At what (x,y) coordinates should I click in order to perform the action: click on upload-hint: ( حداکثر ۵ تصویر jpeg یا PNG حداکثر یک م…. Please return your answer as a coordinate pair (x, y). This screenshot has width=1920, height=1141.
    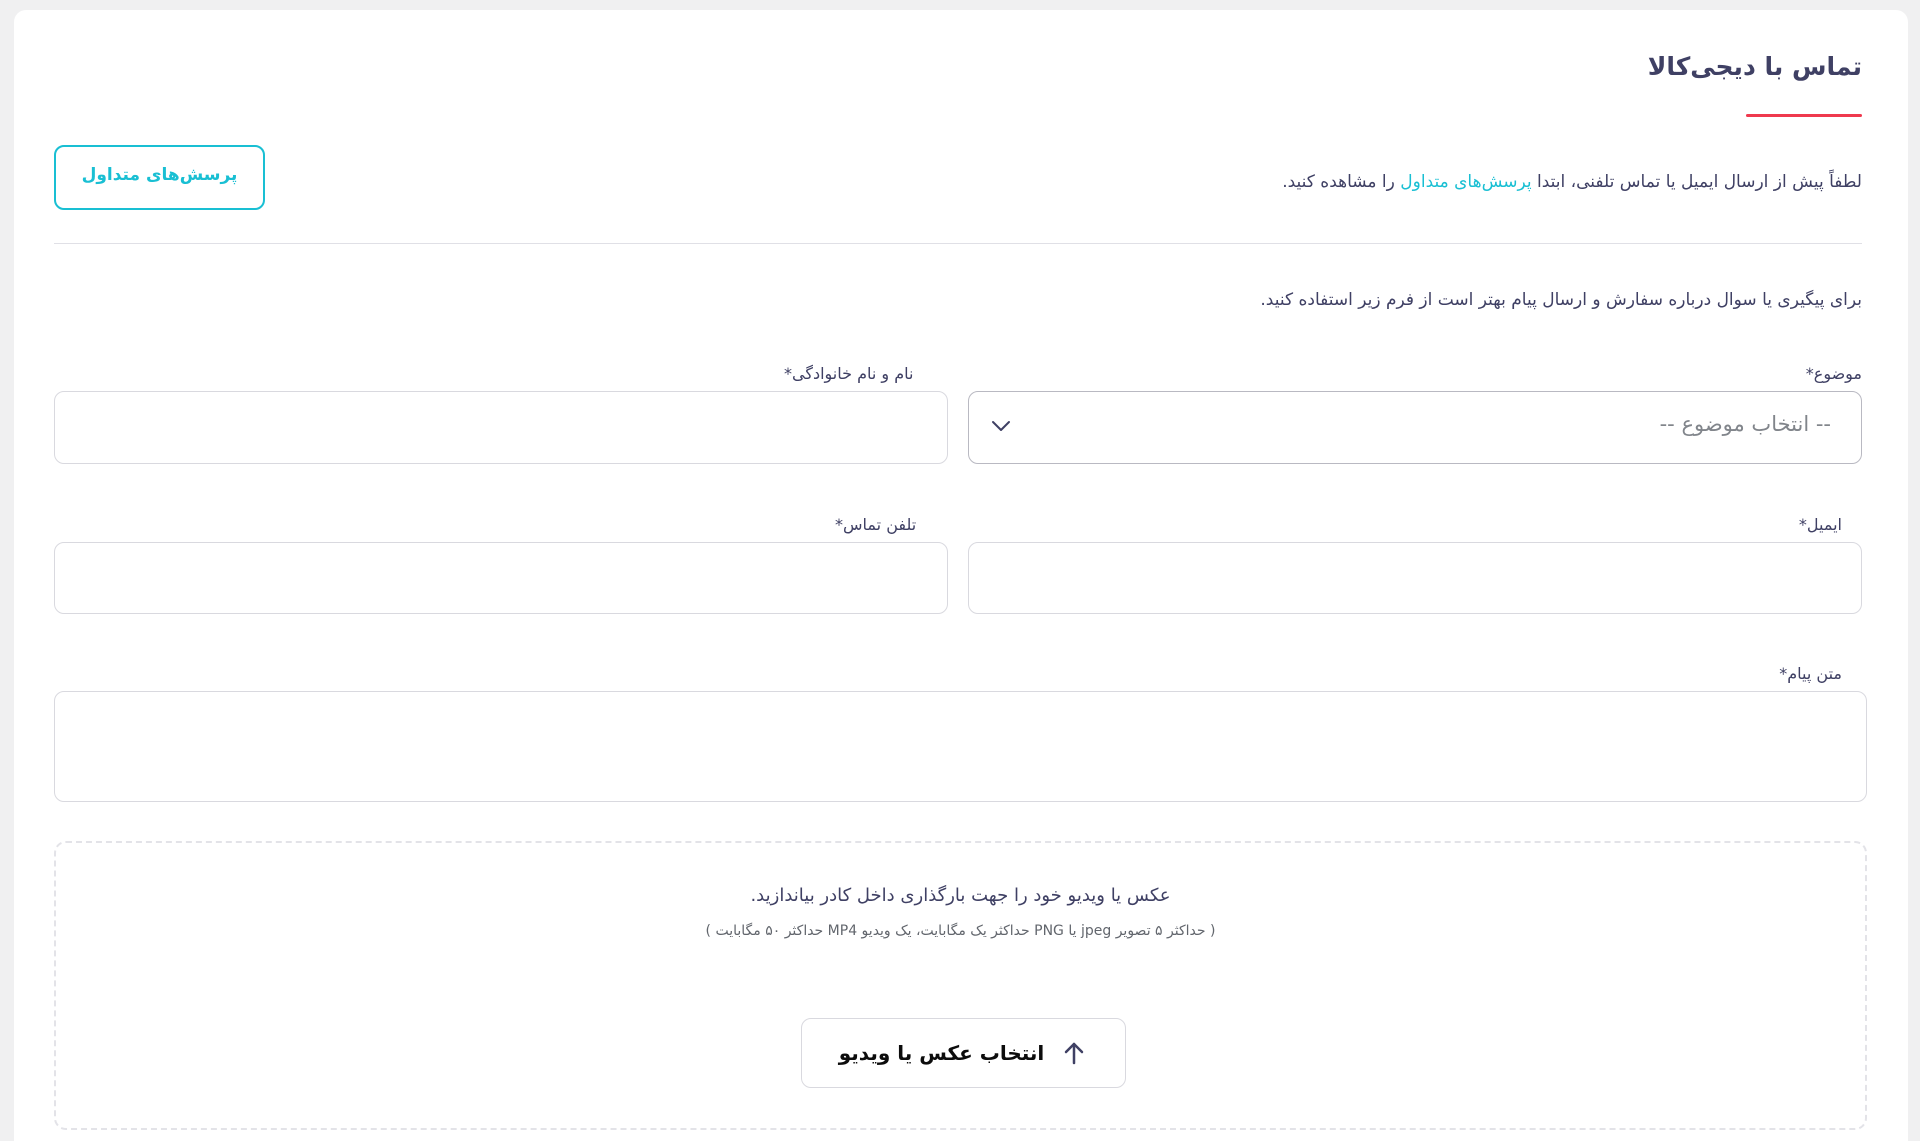
    Looking at the image, I should click on (960, 931).